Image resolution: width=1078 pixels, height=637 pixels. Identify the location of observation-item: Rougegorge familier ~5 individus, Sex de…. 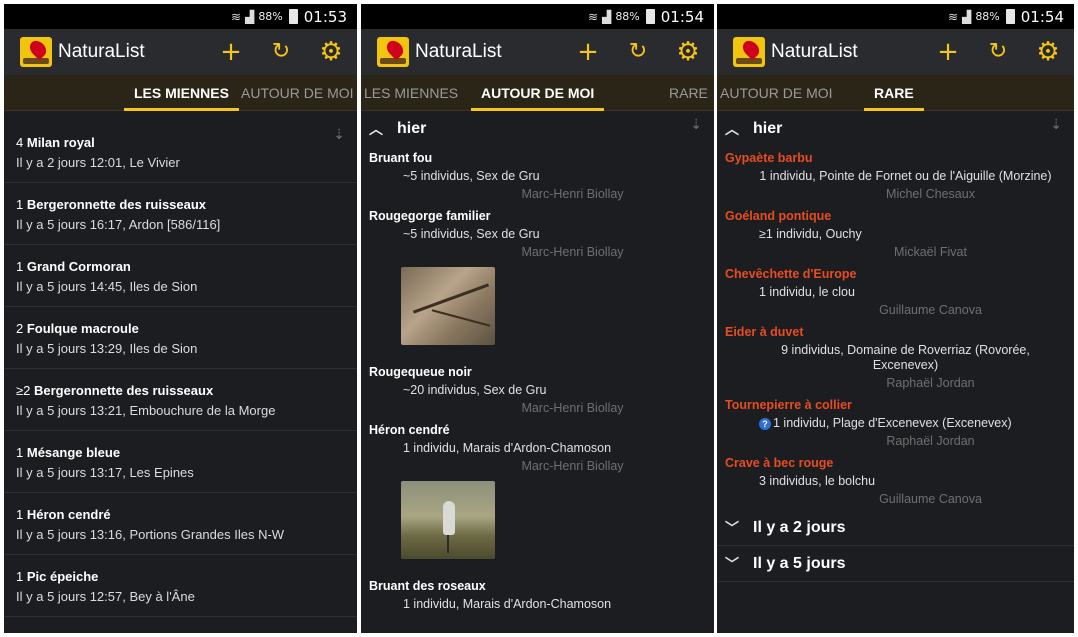
(537, 283).